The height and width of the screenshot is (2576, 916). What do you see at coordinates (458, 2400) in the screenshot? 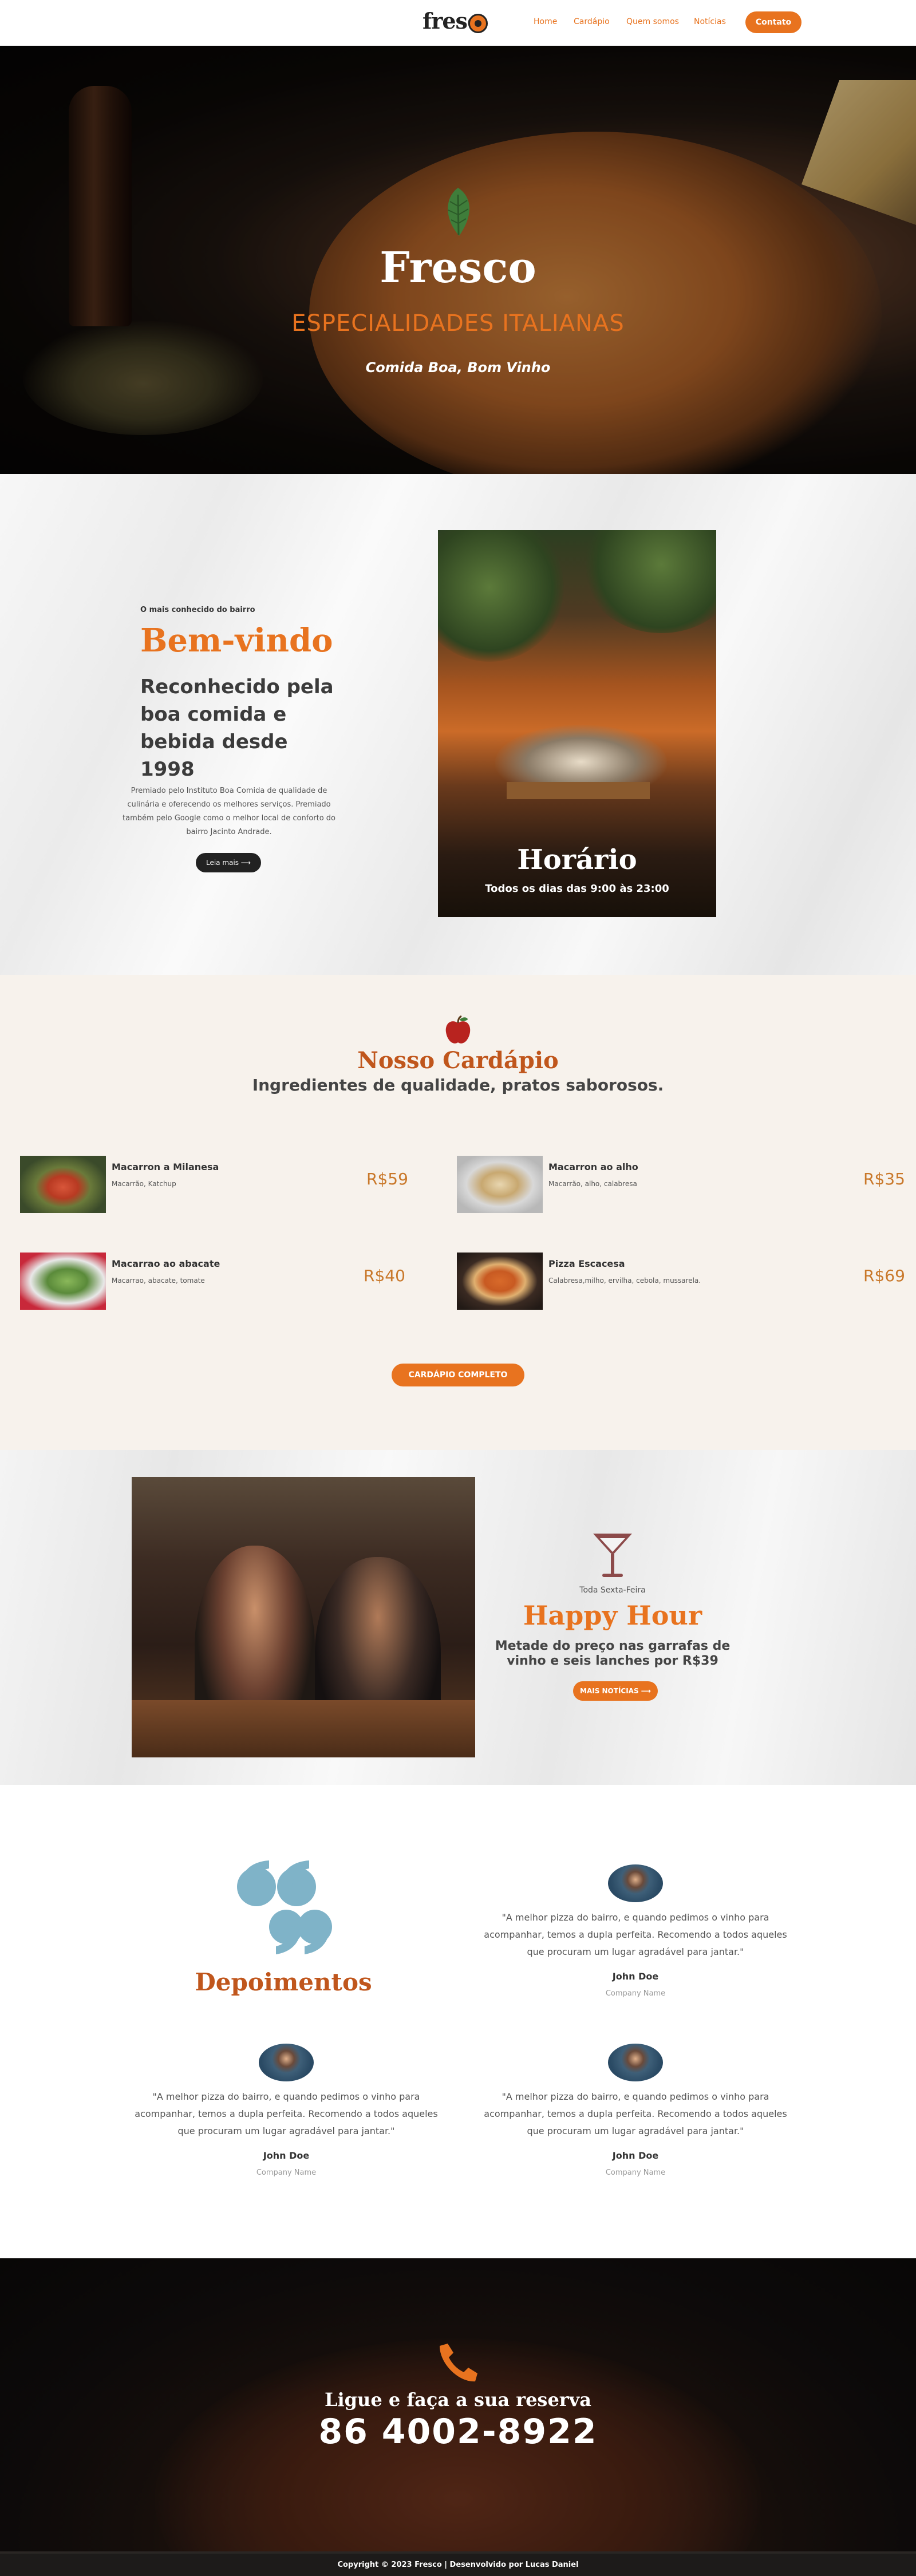
I see `reservation-title: Ligue e faça a sua reserva` at bounding box center [458, 2400].